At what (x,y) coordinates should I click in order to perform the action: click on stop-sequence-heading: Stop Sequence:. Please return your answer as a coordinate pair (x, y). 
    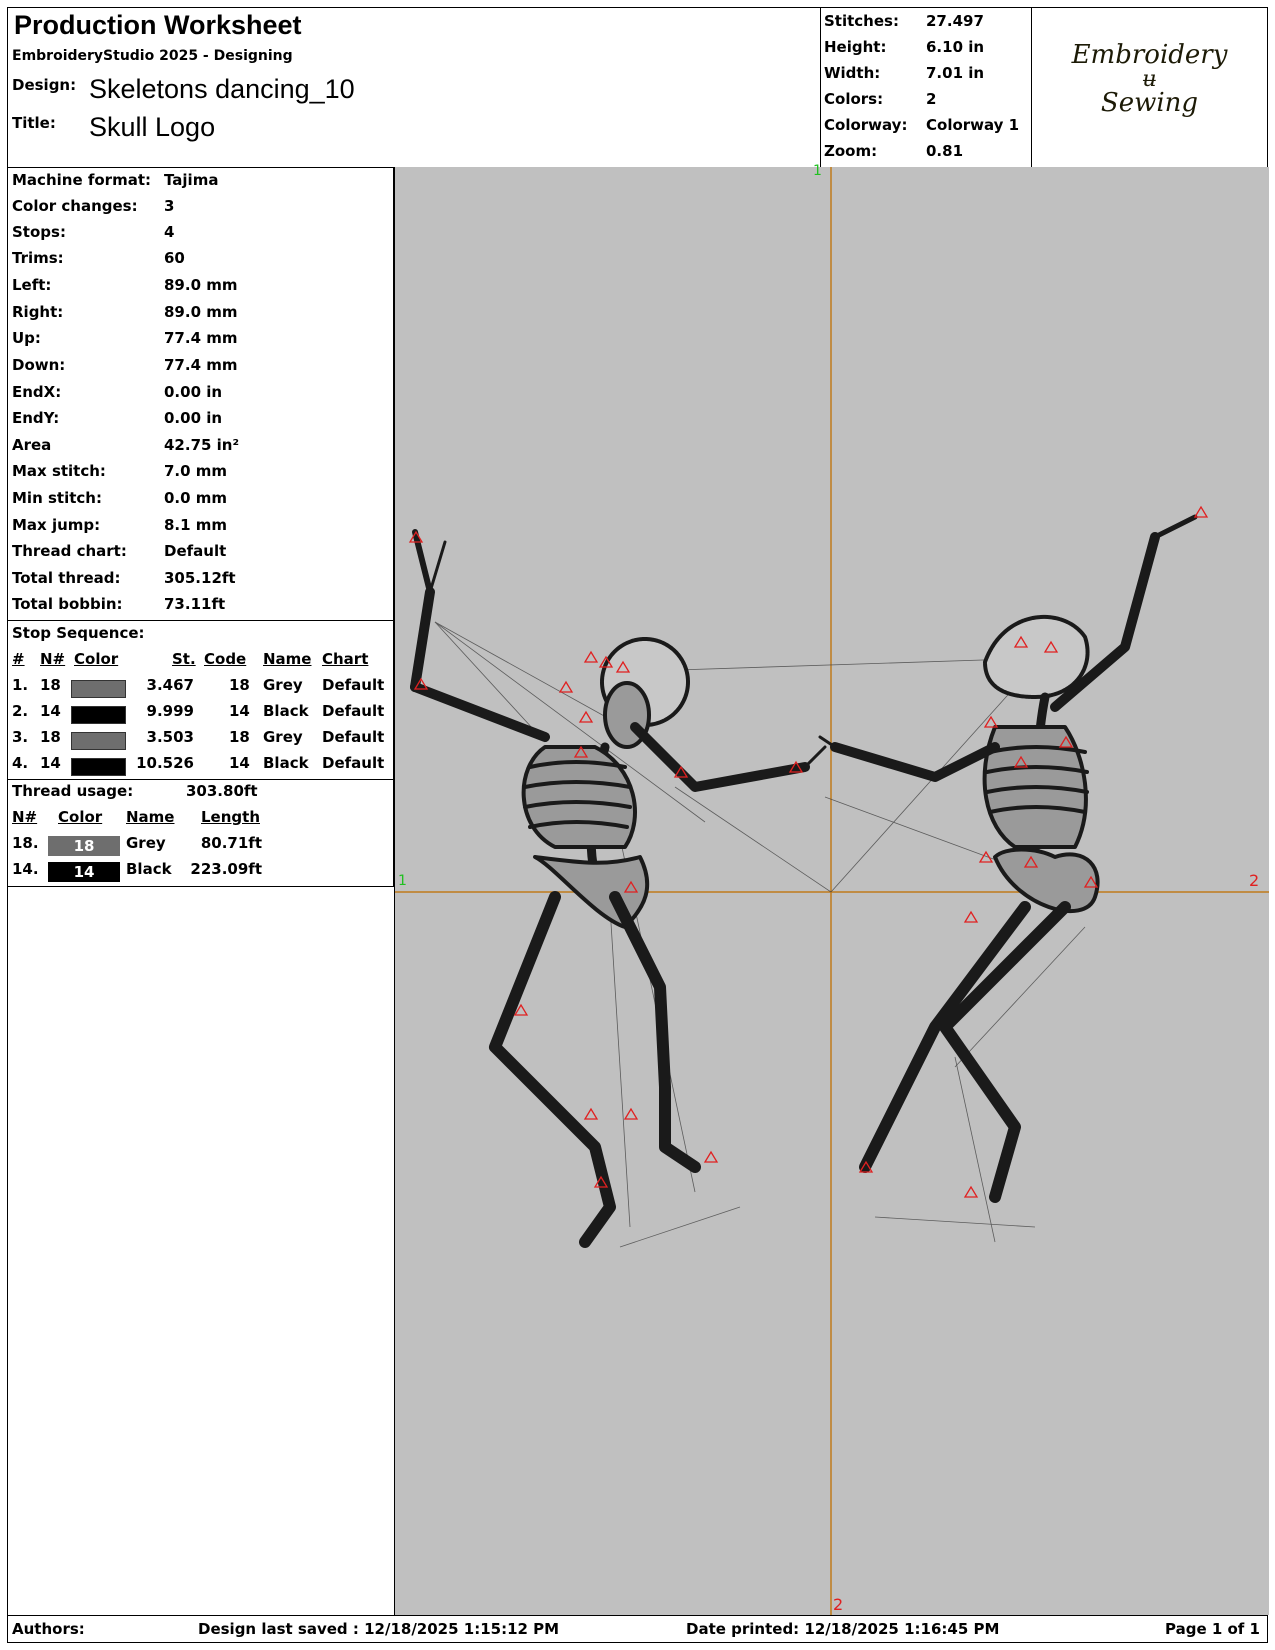
    Looking at the image, I should click on (78, 633).